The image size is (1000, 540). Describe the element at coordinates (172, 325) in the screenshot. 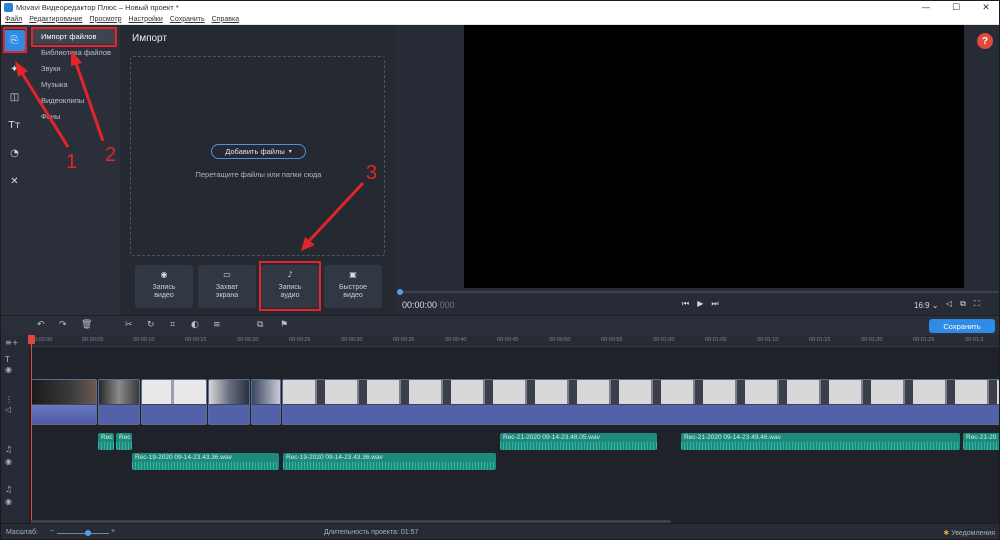

I see `crop-icon: ⌗` at that location.